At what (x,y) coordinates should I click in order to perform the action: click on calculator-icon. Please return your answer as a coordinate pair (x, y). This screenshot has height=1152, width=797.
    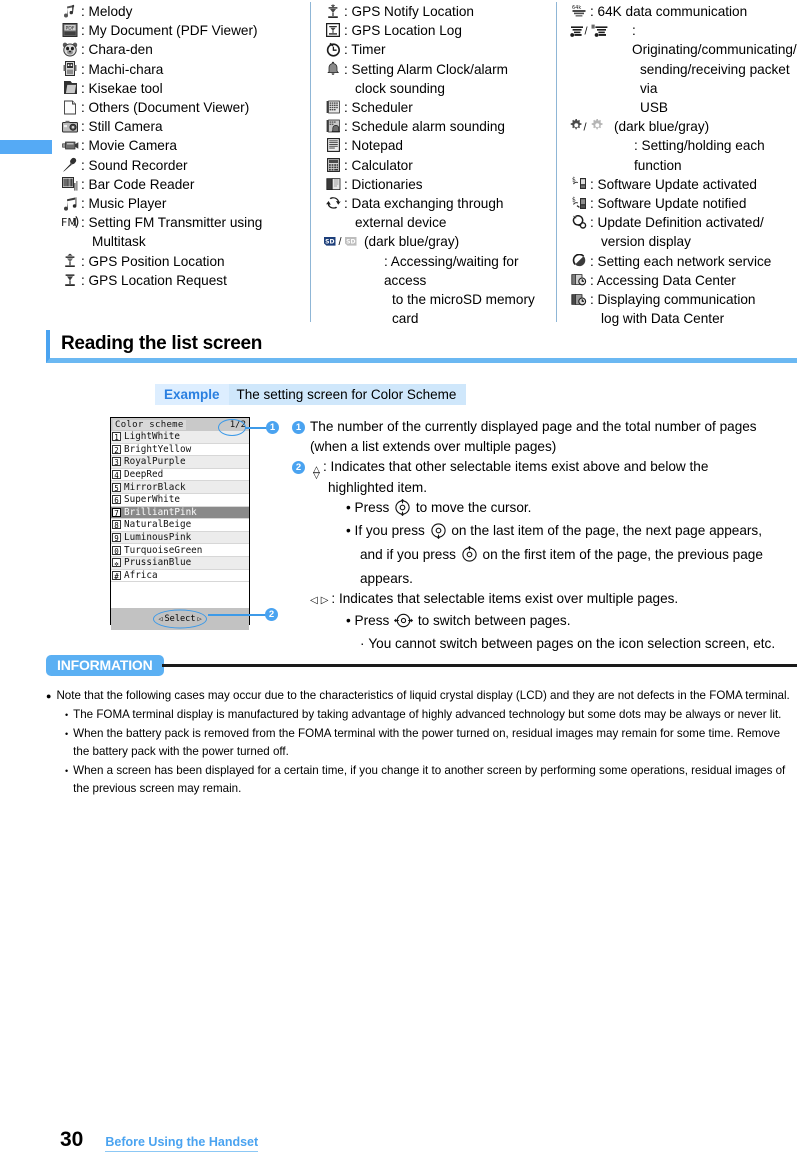
    Looking at the image, I should click on (333, 165).